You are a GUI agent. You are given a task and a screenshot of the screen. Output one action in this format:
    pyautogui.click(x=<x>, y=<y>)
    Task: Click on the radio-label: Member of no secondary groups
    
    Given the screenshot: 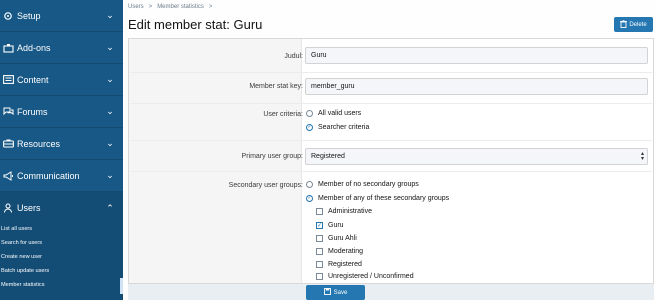 What is the action you would take?
    pyautogui.click(x=368, y=184)
    